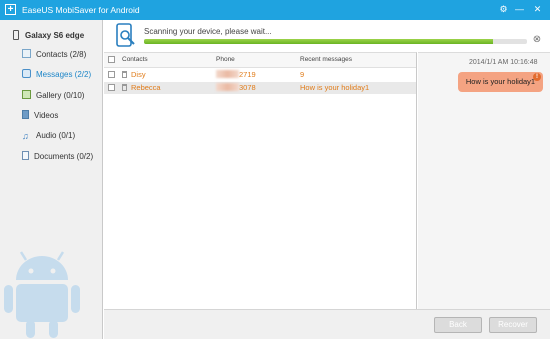 The width and height of the screenshot is (550, 339). Describe the element at coordinates (54, 55) in the screenshot. I see `sidebar-item-contacts: Contacts (2/8)` at that location.